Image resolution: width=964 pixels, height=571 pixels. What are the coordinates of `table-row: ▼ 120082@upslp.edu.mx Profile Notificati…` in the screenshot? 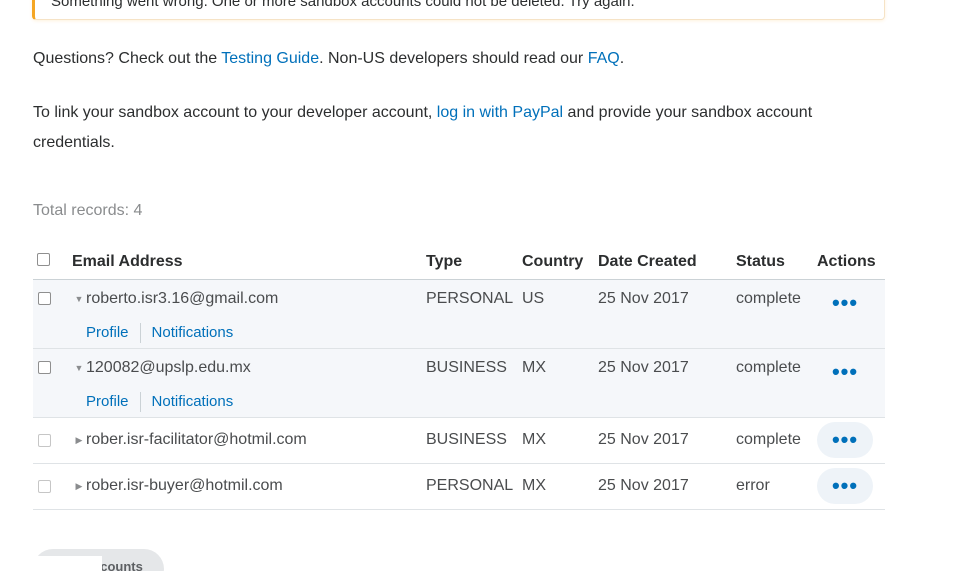 It's located at (459, 383).